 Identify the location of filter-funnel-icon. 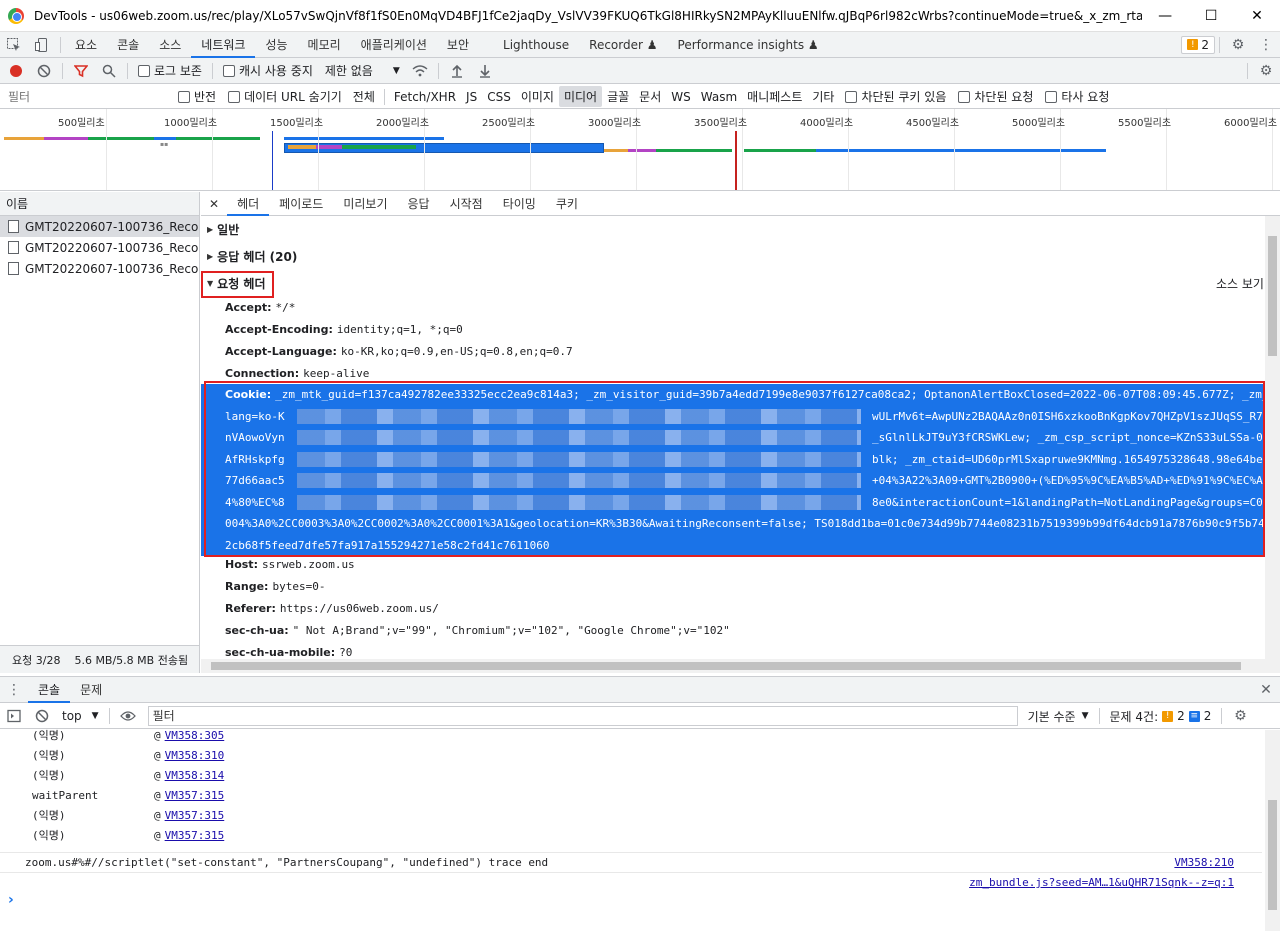
(81, 71).